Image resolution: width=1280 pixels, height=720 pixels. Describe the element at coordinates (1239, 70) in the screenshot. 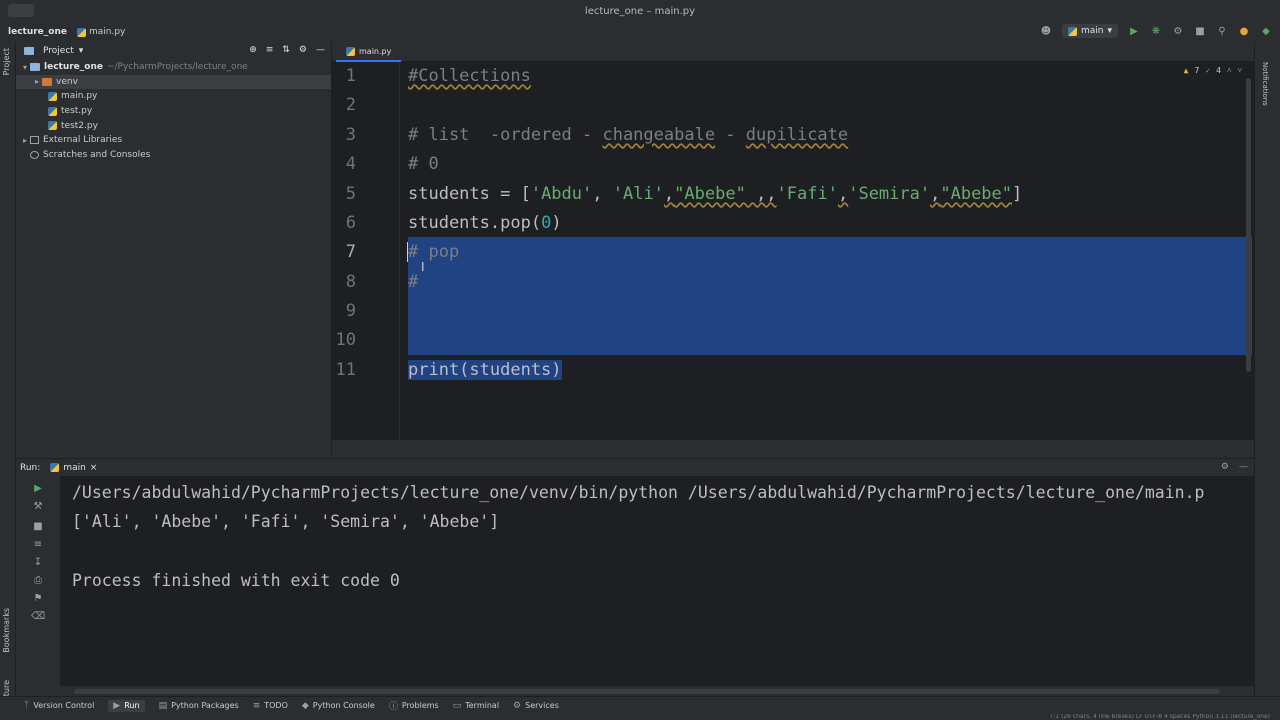

I see `chevron-down-icon: ˅` at that location.